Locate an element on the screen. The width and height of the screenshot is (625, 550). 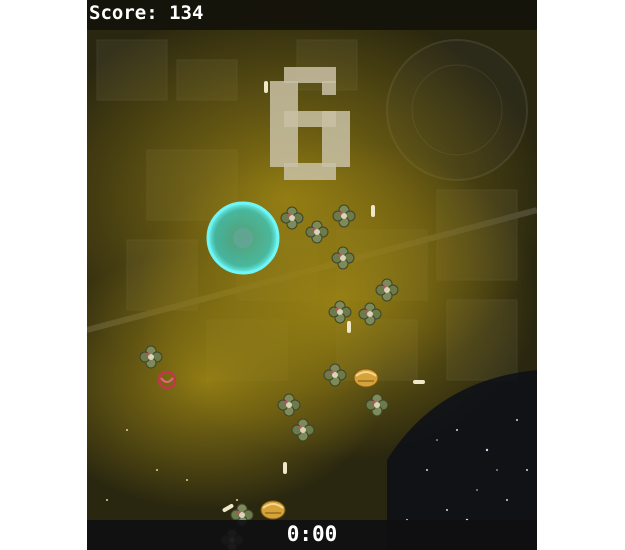
timer-display: 0:00 is located at coordinates (312, 534).